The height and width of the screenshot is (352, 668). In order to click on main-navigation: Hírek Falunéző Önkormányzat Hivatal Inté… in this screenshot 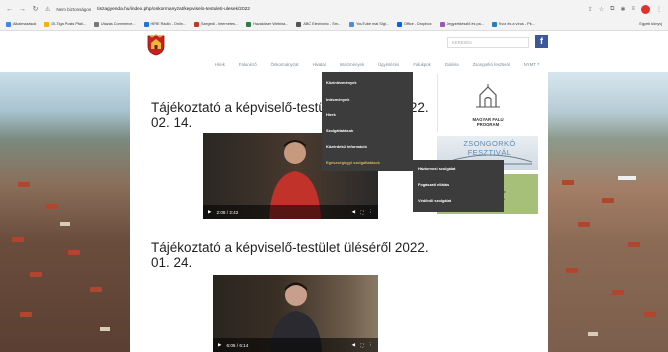, I will do `click(334, 64)`.